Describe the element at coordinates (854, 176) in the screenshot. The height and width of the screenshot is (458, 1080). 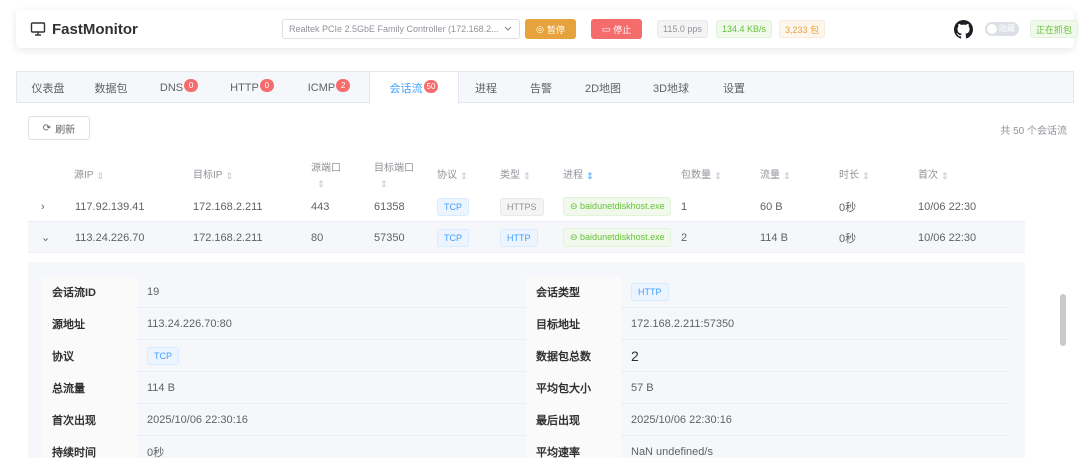
I see `column-header-duration: 时长 ⇕` at that location.